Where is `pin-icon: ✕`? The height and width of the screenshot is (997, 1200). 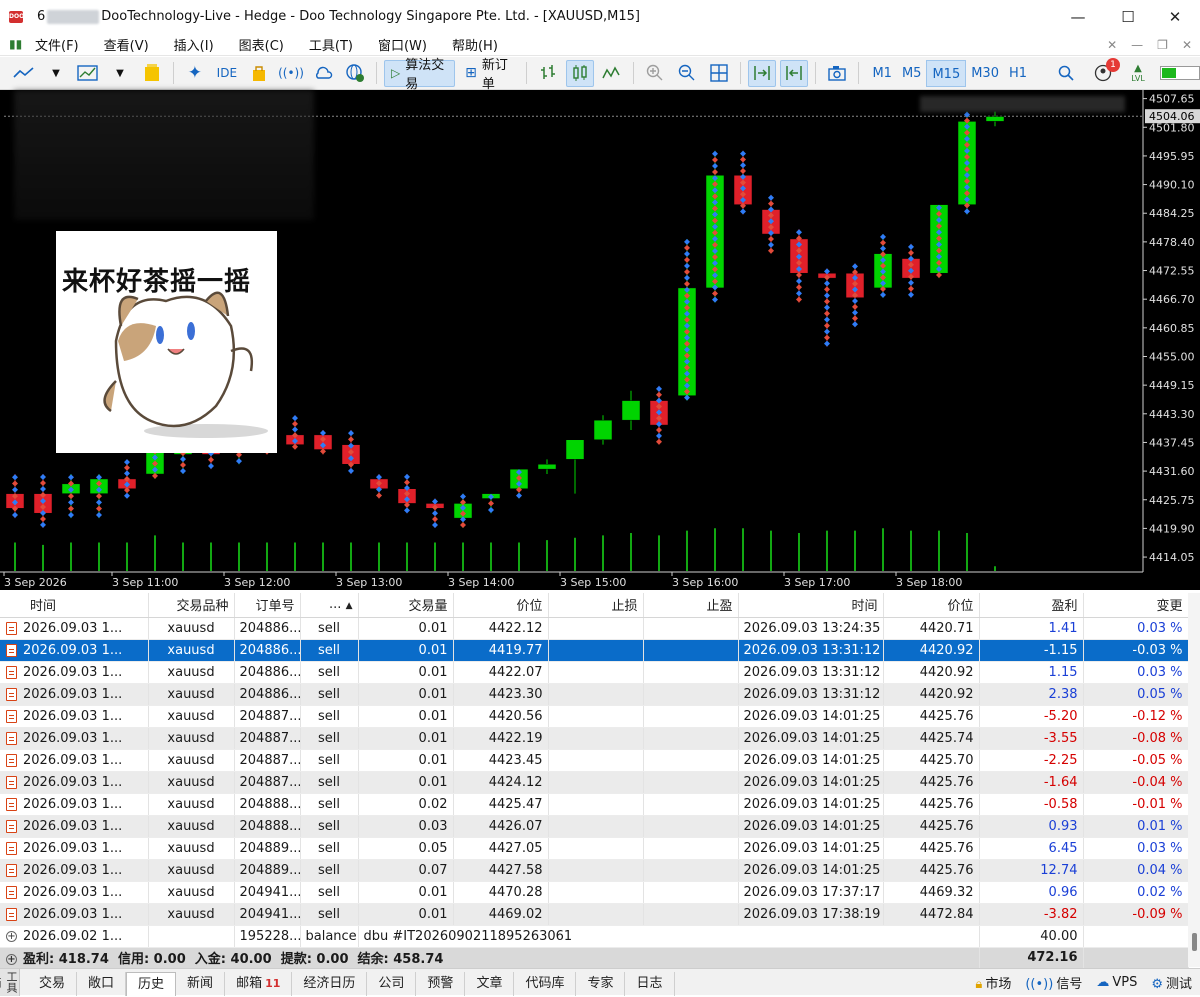
pin-icon: ✕ is located at coordinates (1112, 45).